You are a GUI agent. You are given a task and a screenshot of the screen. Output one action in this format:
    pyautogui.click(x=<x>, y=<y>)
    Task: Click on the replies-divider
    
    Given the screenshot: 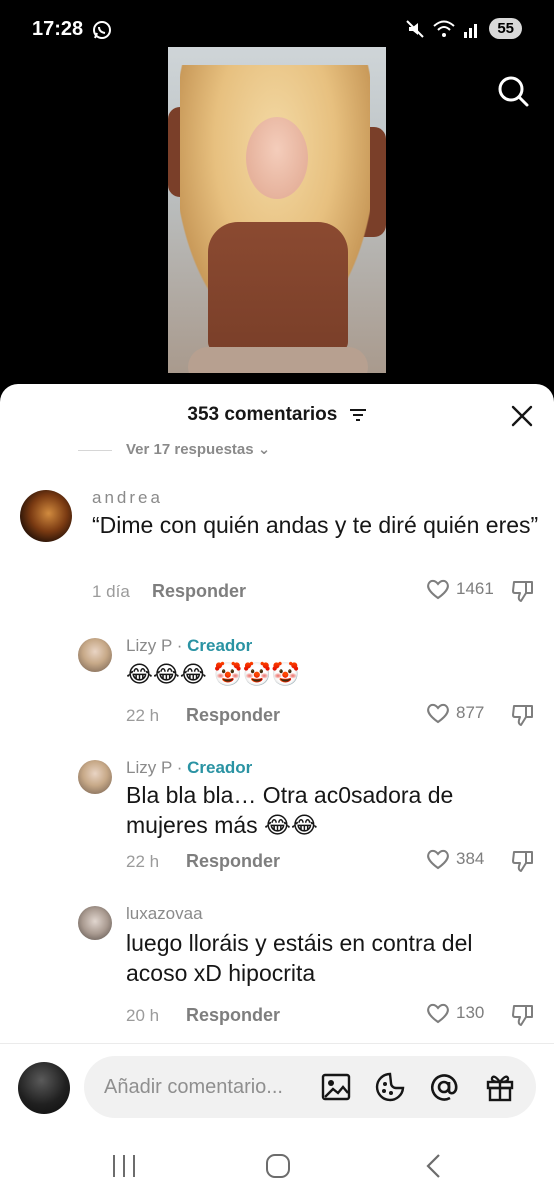 What is the action you would take?
    pyautogui.click(x=95, y=450)
    